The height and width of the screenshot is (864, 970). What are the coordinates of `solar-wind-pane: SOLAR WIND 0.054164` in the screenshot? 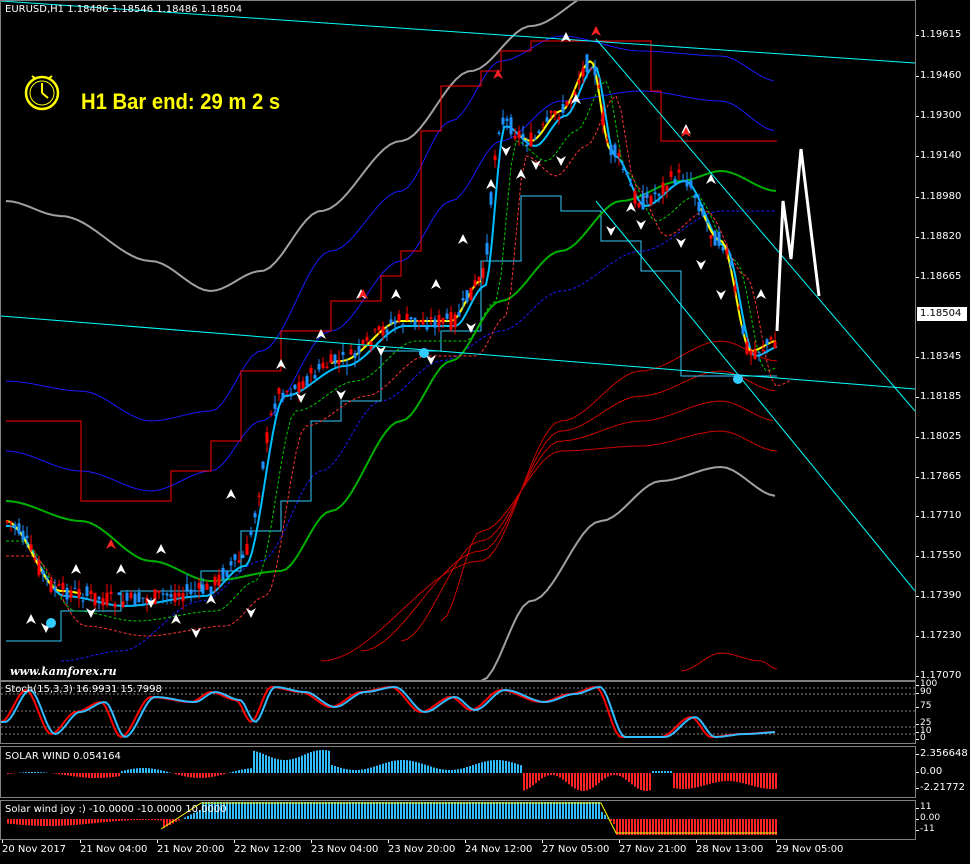 It's located at (458, 772).